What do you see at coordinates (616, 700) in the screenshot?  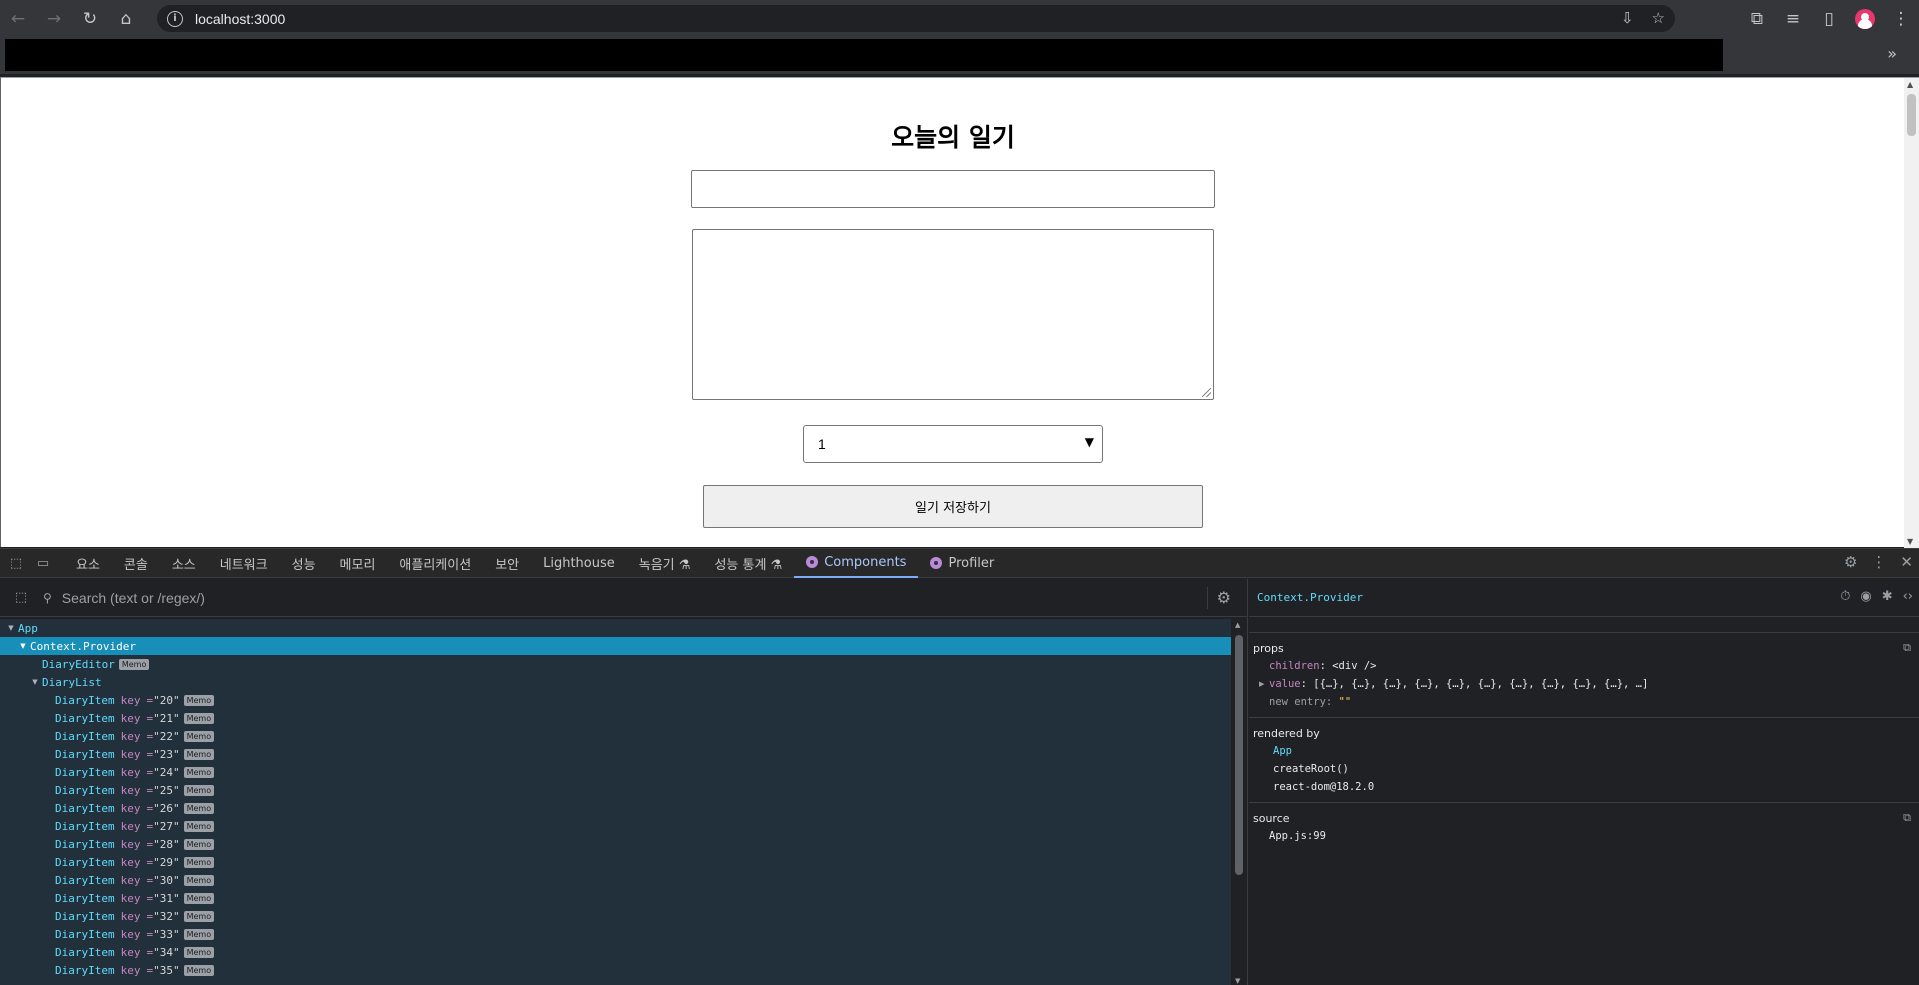 I see `tree-node-diary-item: DiaryItem key = "20" Memo` at bounding box center [616, 700].